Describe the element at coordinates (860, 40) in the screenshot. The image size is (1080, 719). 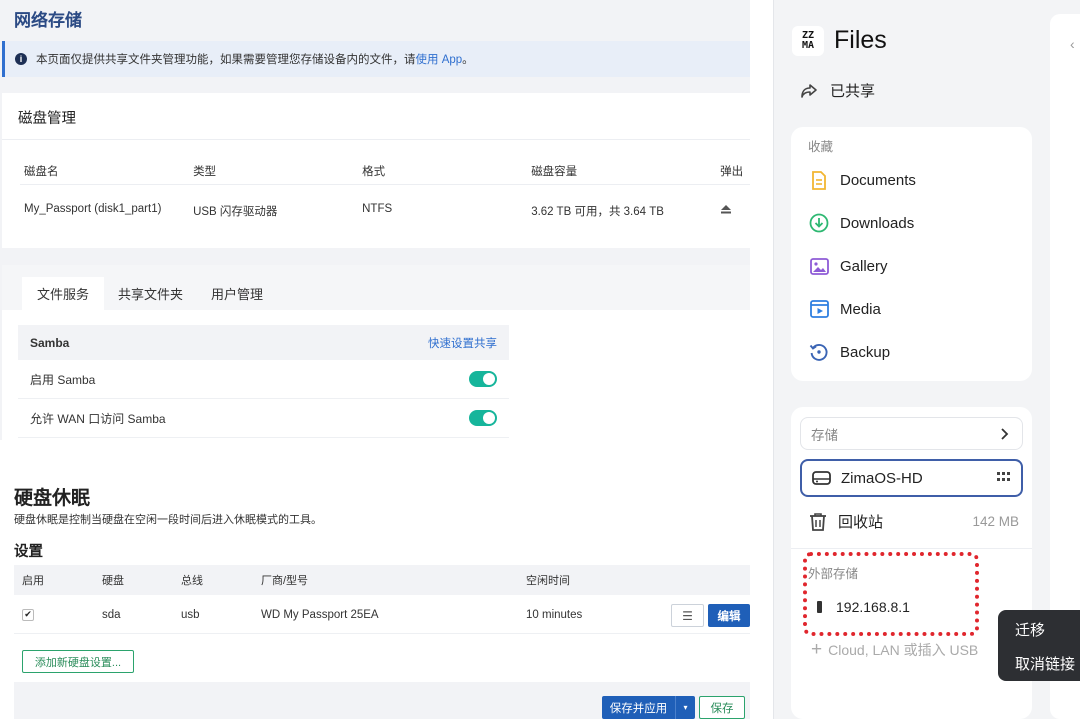
I see `app-title: Files` at that location.